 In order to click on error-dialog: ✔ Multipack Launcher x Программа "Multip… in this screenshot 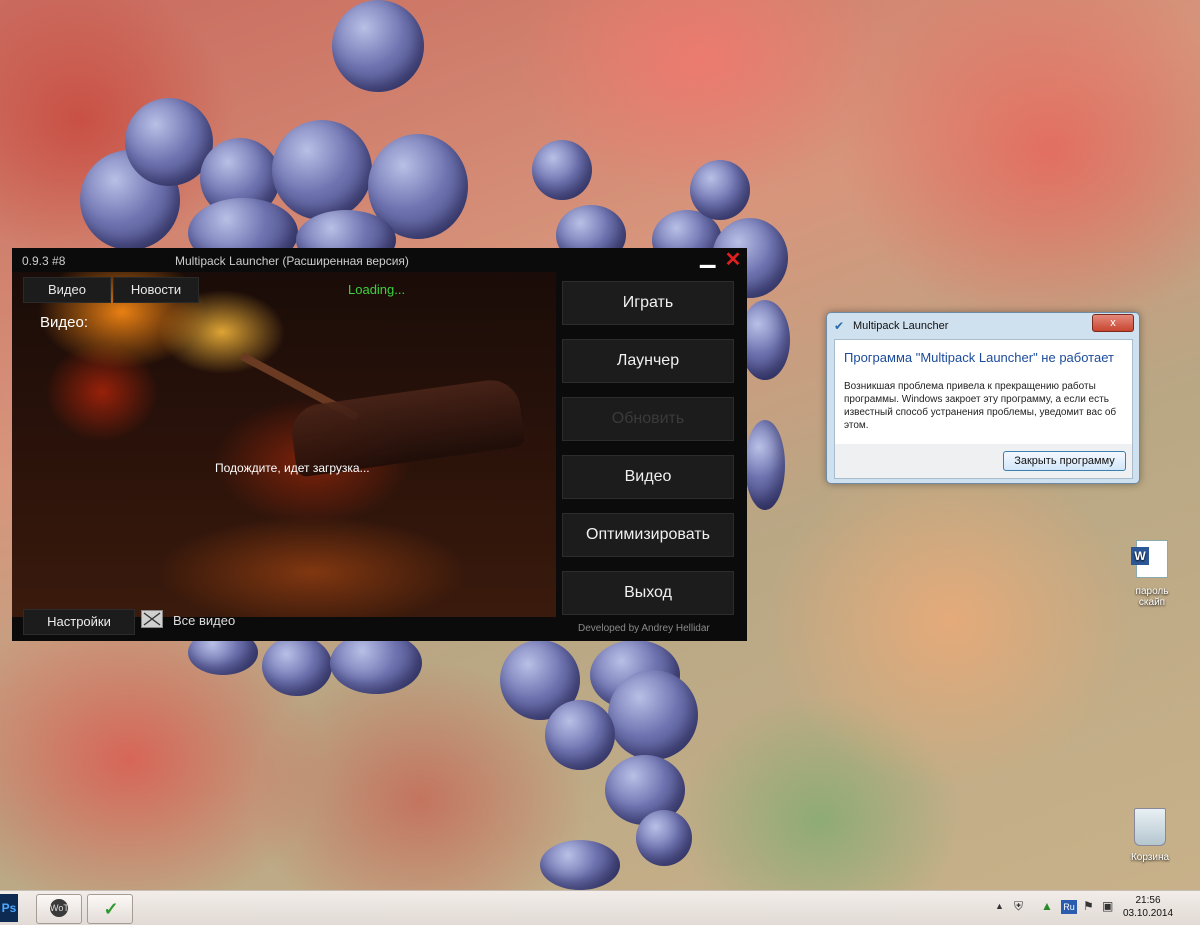, I will do `click(983, 398)`.